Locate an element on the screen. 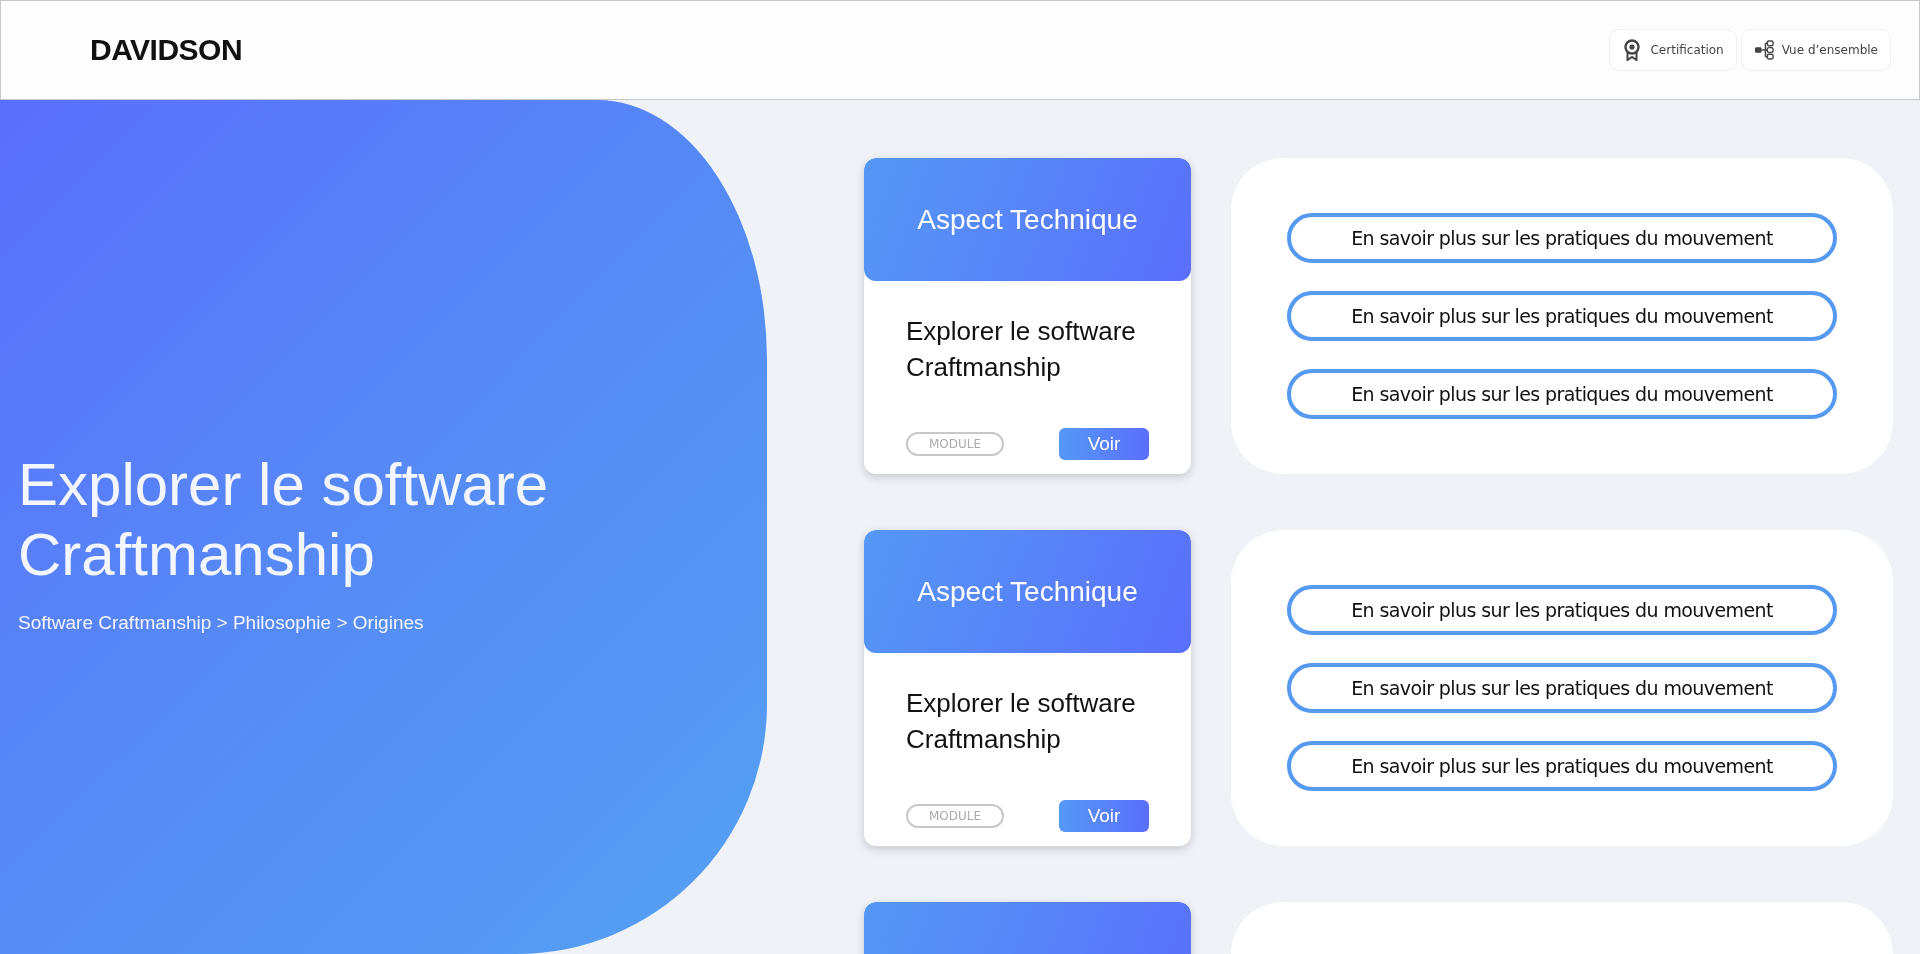 The image size is (1920, 954). page-title: Explorer le software Craftmanship is located at coordinates (284, 520).